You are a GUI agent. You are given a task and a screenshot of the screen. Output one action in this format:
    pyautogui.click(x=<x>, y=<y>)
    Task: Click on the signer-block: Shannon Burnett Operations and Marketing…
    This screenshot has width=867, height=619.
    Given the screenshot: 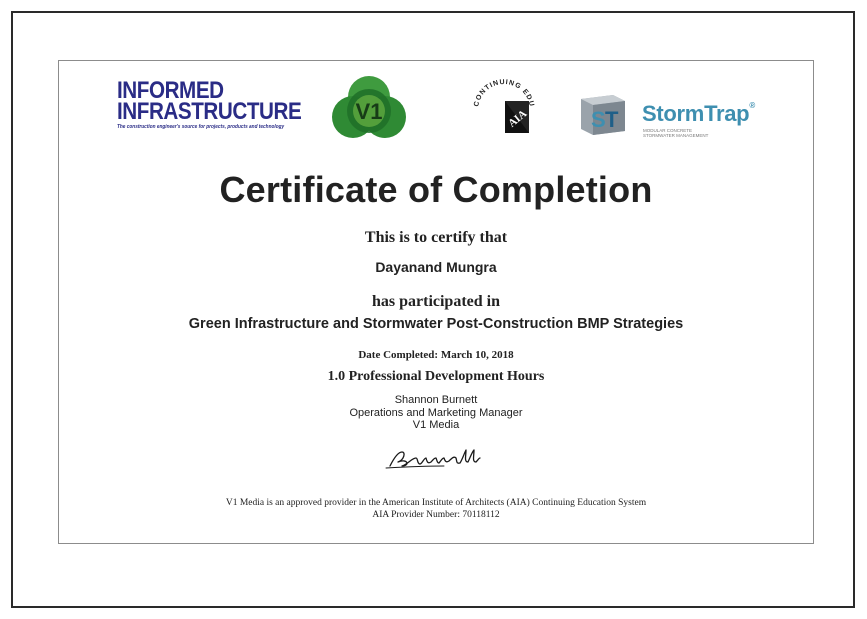 What is the action you would take?
    pyautogui.click(x=436, y=413)
    